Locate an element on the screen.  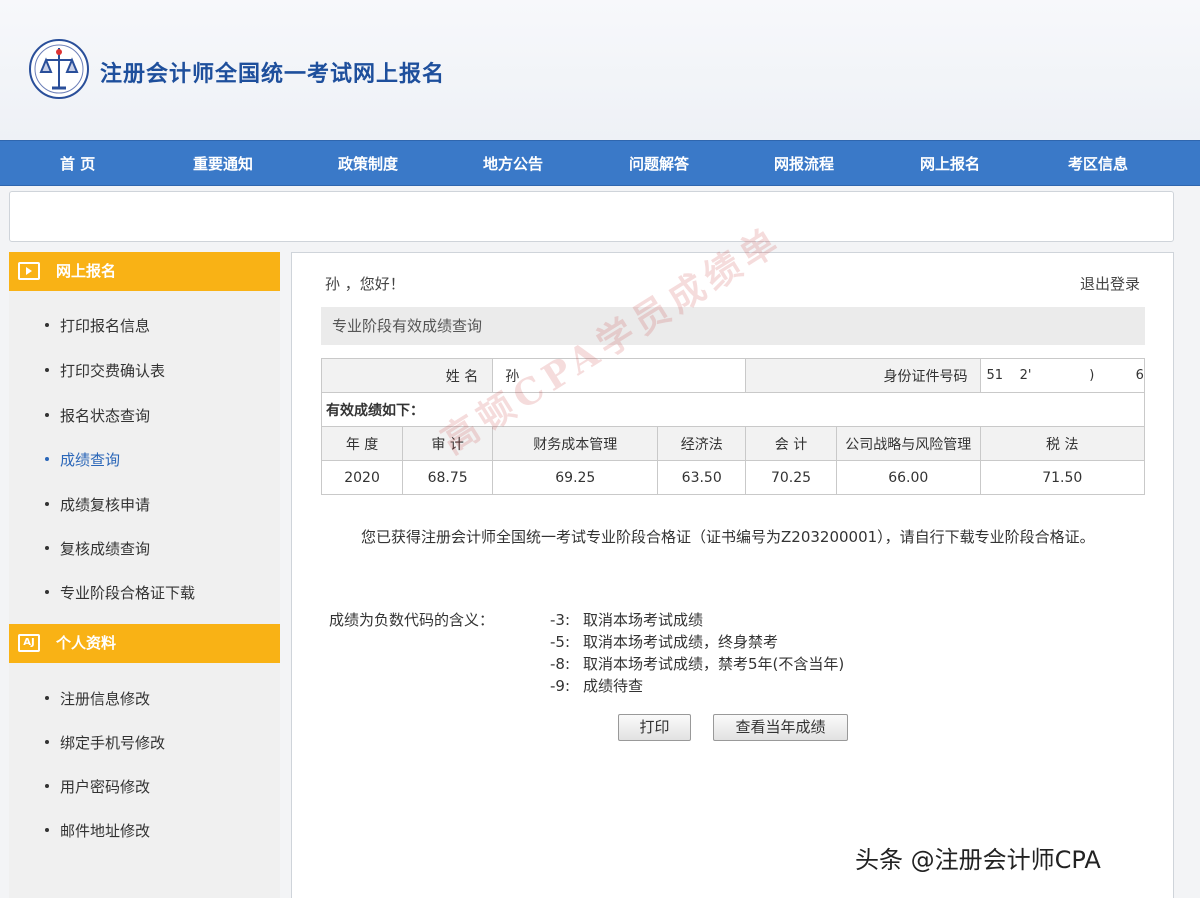
header-strategy: 公司战略与风险管理 is located at coordinates (908, 443).